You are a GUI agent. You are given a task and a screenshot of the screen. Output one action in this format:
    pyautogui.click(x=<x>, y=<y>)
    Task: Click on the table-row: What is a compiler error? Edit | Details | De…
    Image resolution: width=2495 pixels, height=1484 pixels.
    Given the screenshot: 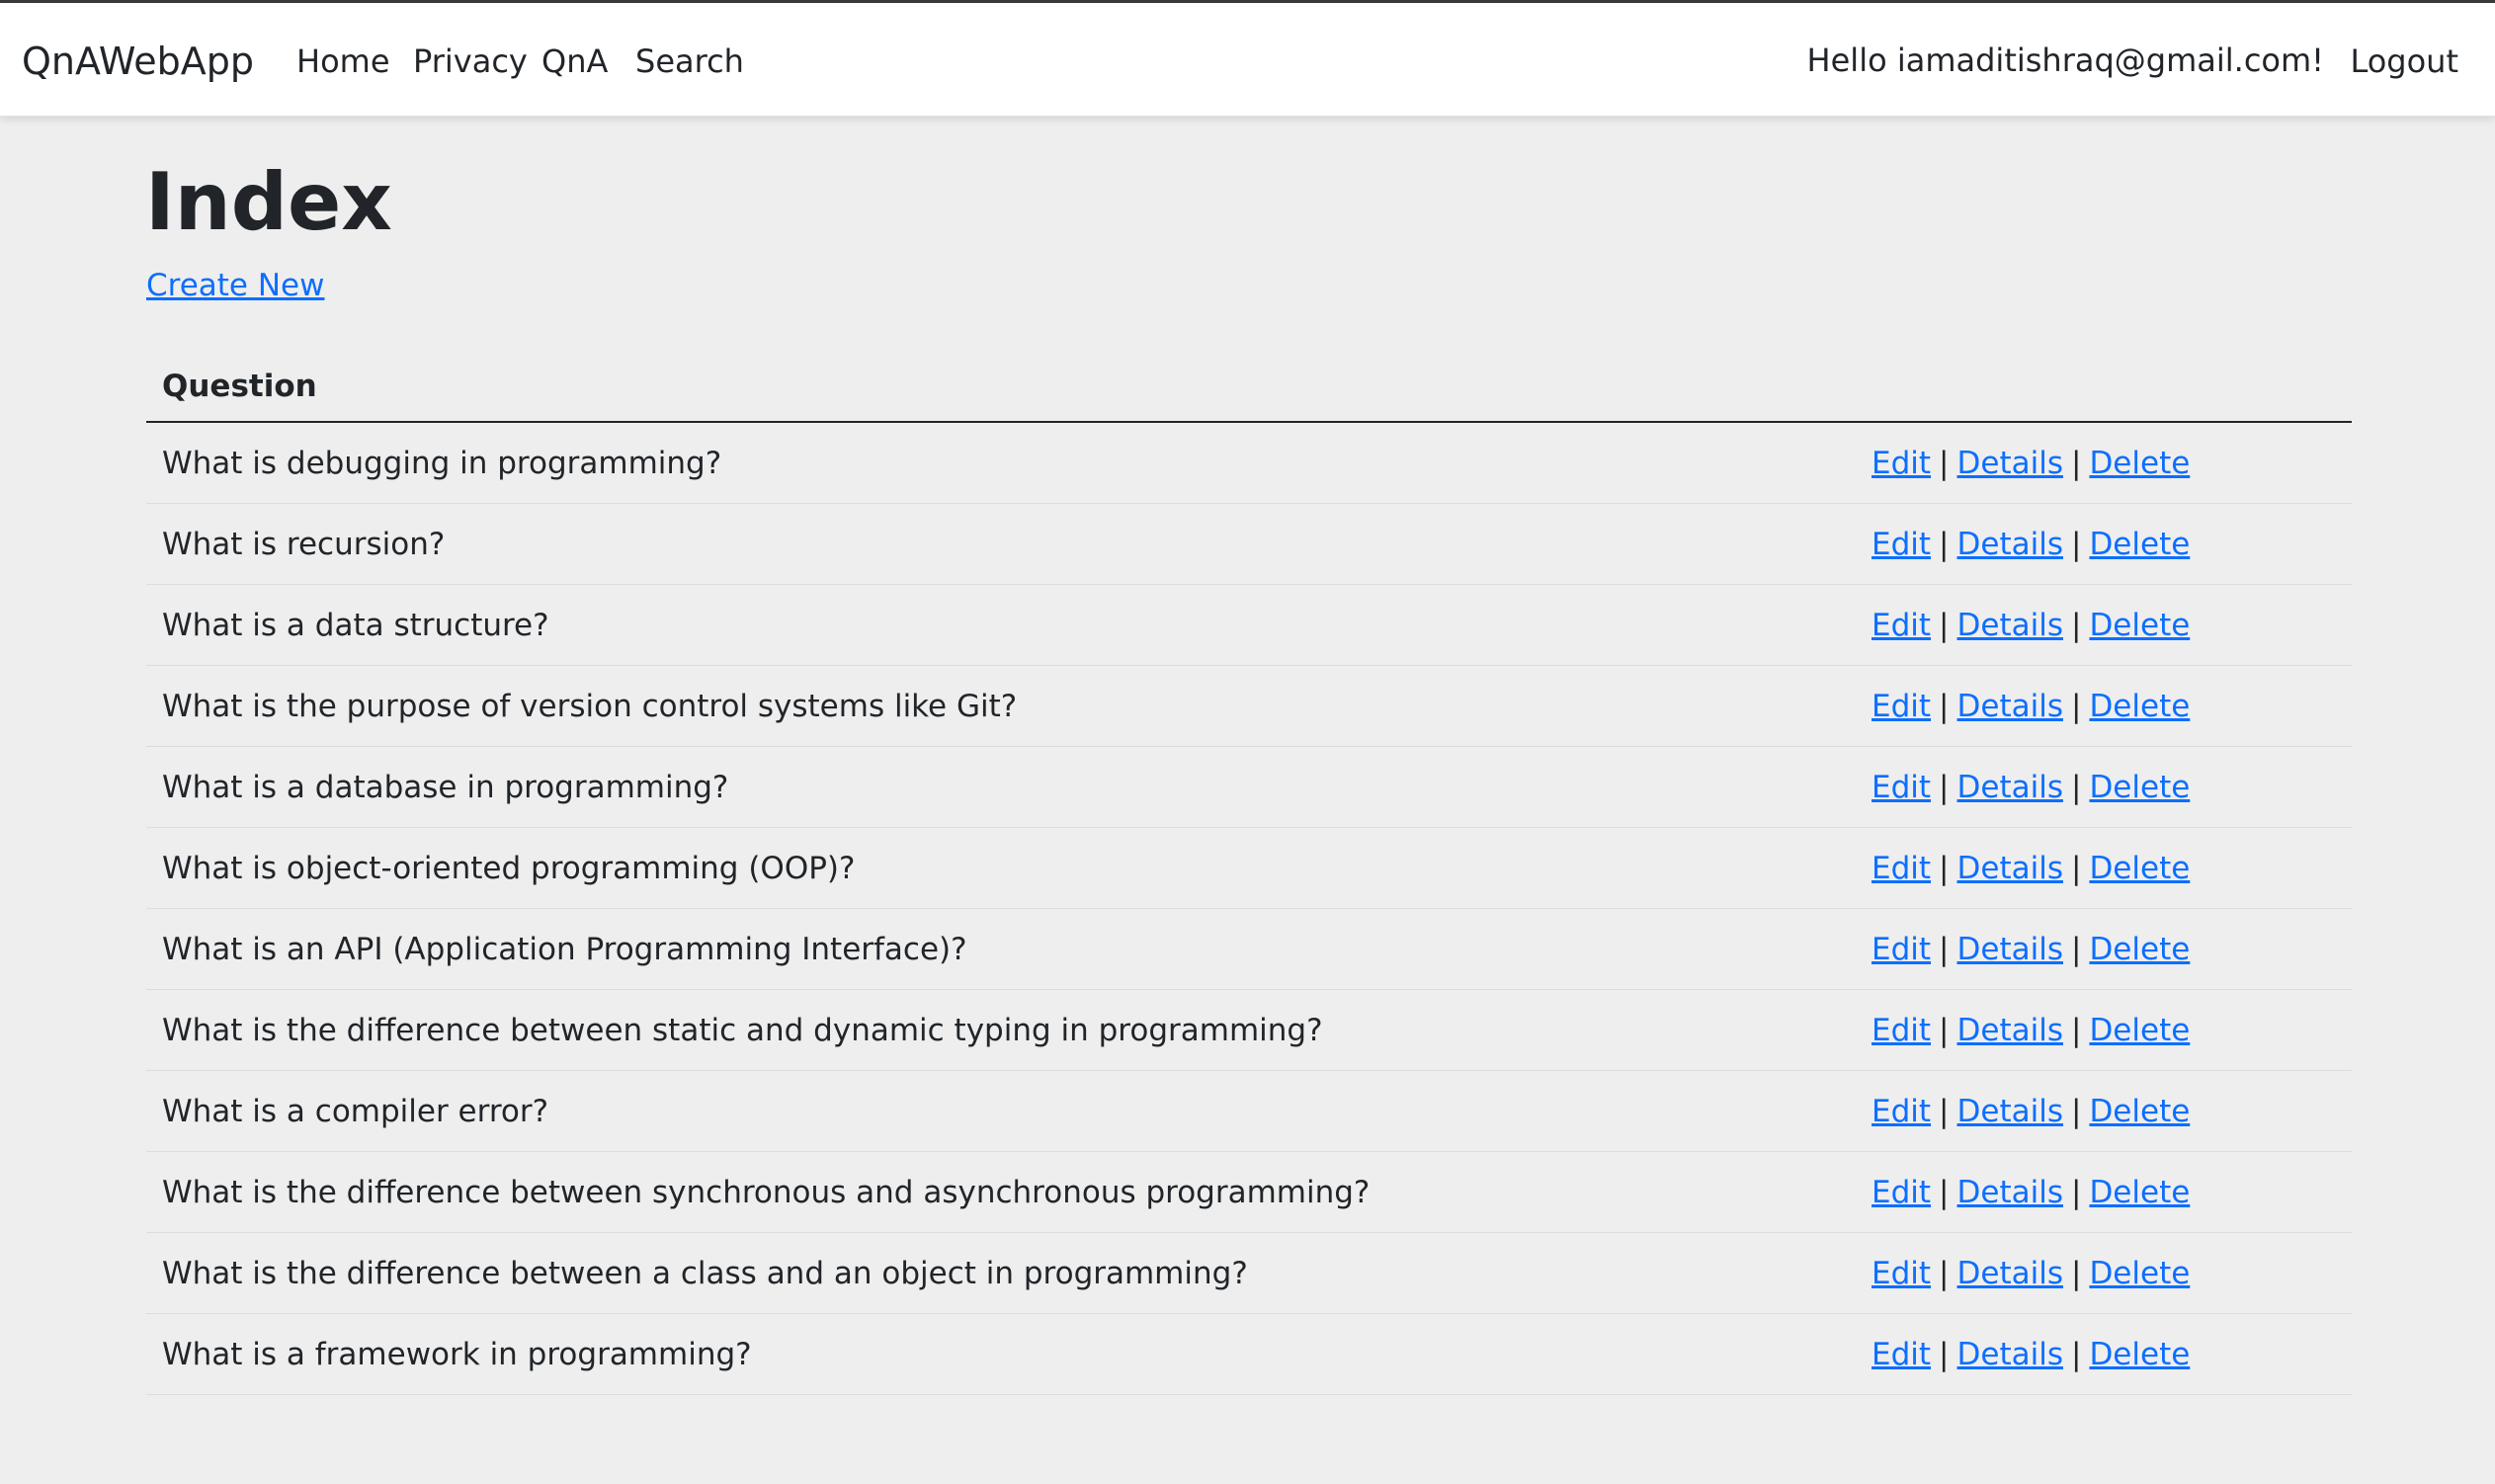 What is the action you would take?
    pyautogui.click(x=1249, y=1111)
    